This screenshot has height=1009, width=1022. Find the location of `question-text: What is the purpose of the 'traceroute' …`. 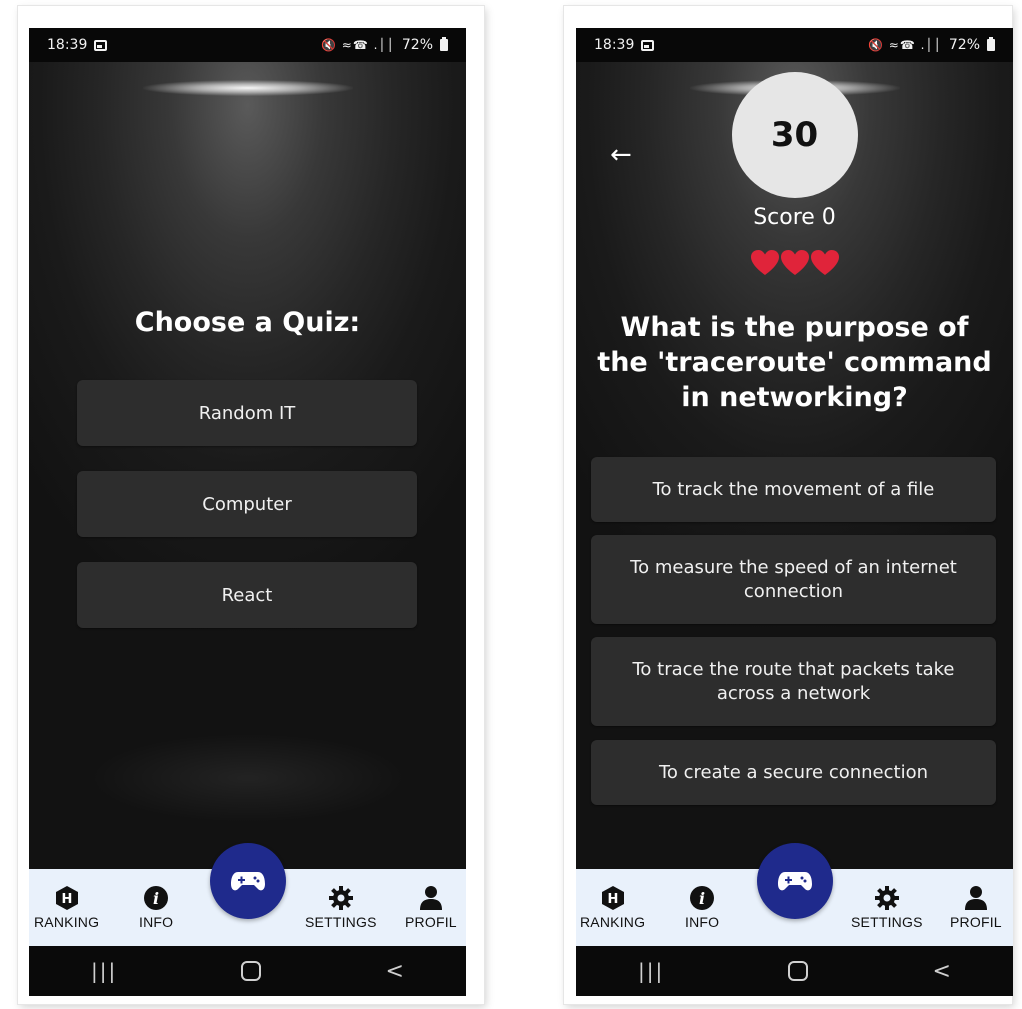

question-text: What is the purpose of the 'traceroute' … is located at coordinates (794, 362).